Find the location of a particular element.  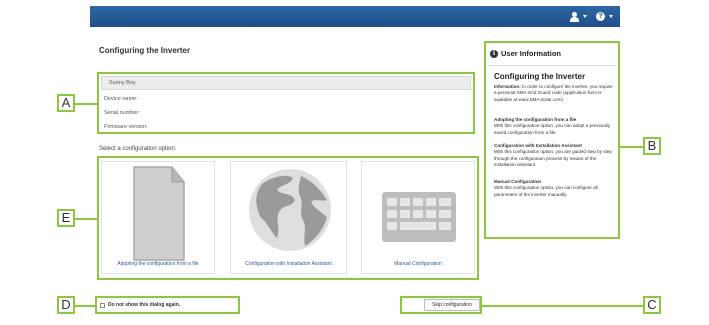

help-menu-button: ? is located at coordinates (604, 16).